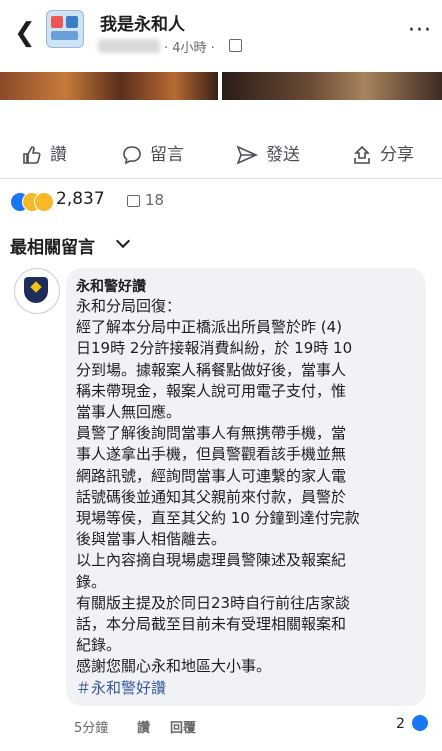 The height and width of the screenshot is (751, 442). What do you see at coordinates (154, 200) in the screenshot?
I see `share-count: 18` at bounding box center [154, 200].